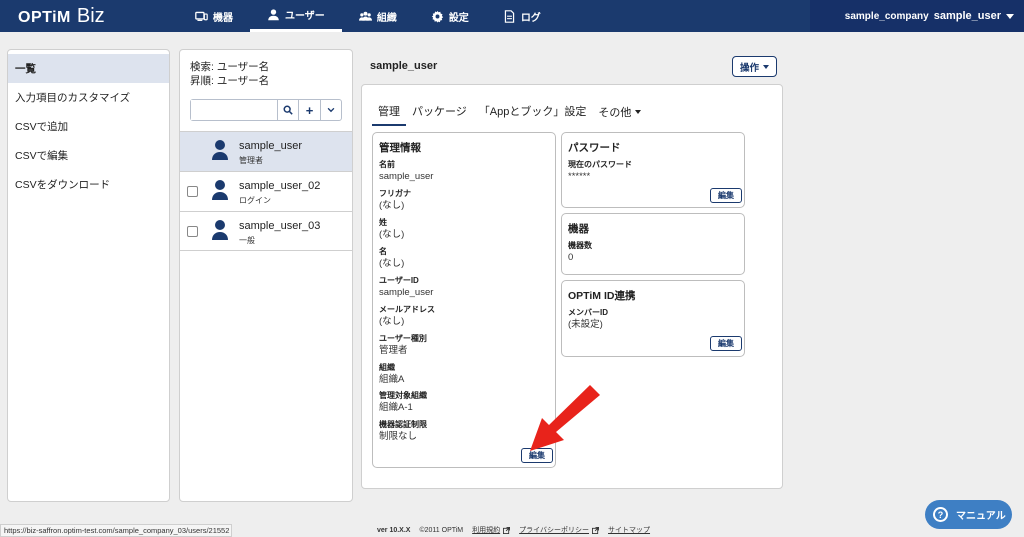 This screenshot has height=537, width=1024. I want to click on tab-other: その他, so click(619, 114).